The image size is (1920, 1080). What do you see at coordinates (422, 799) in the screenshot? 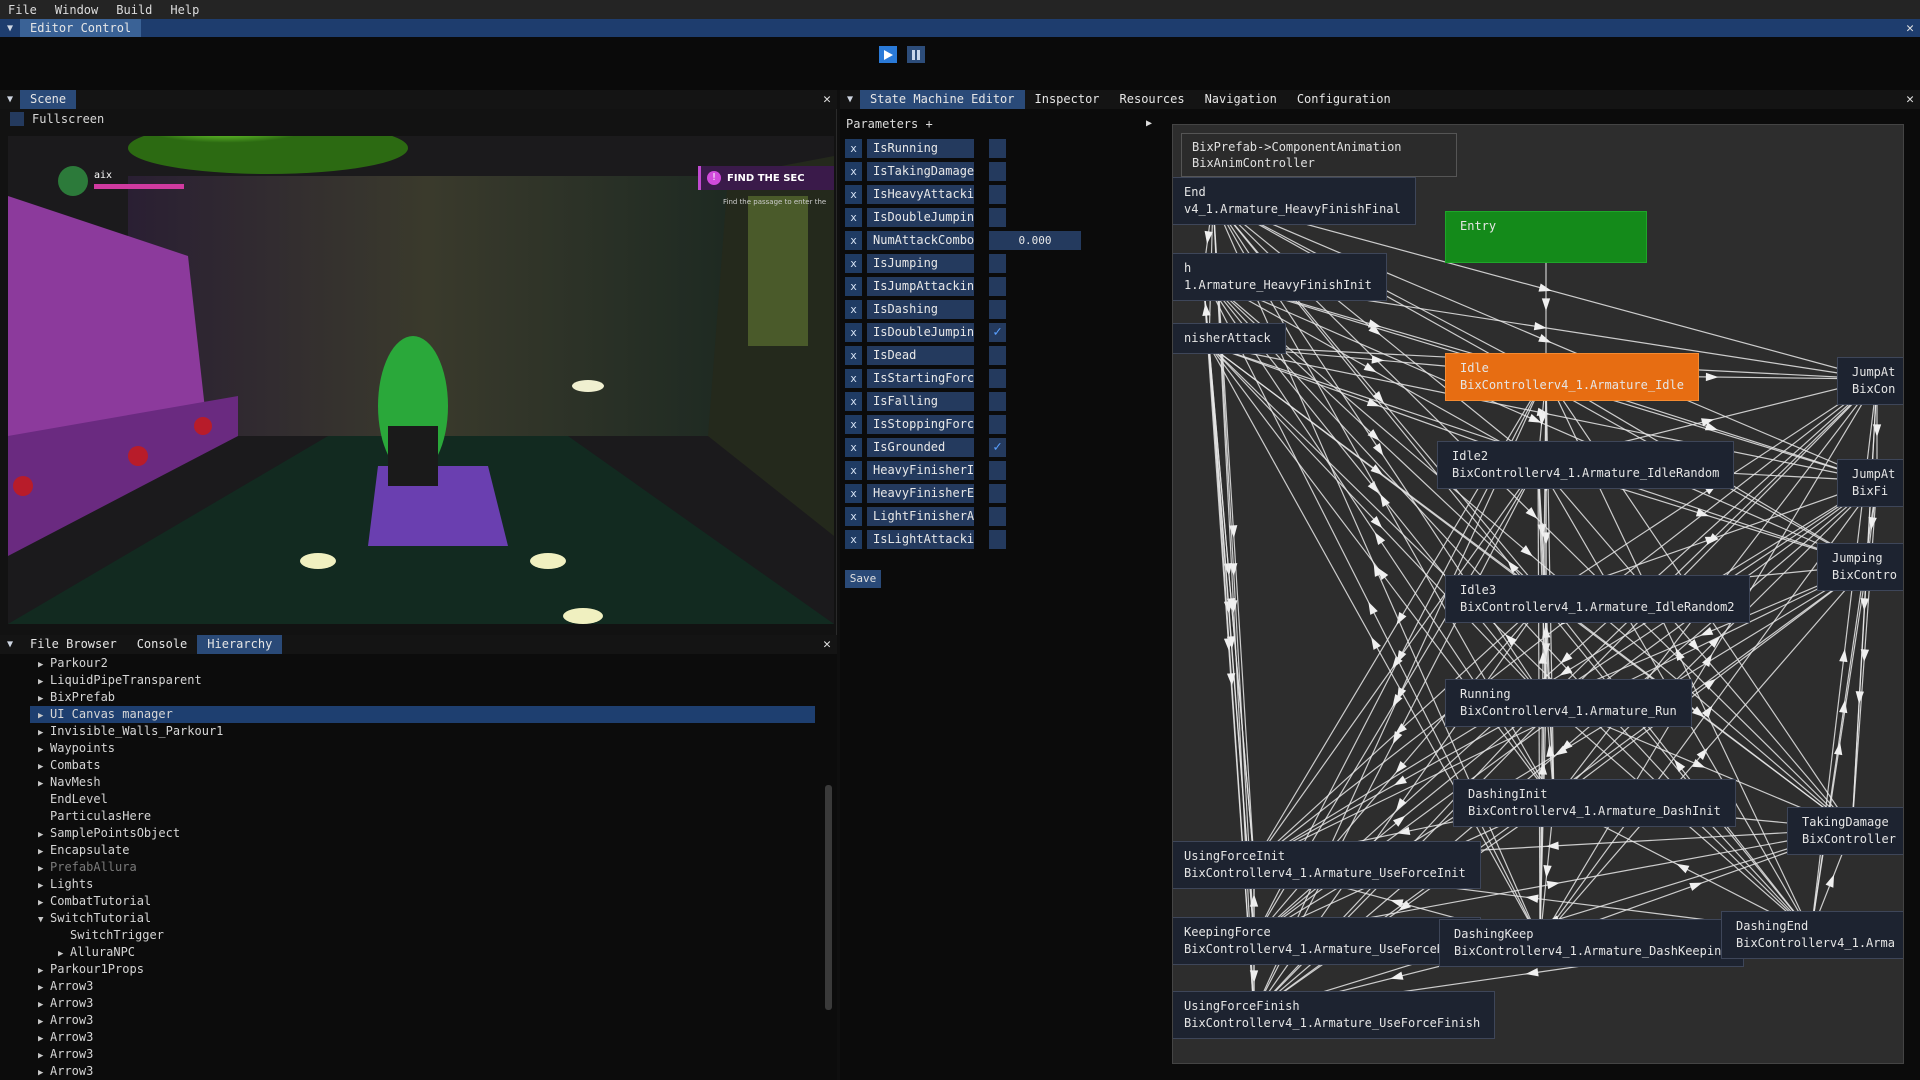
I see `tree-item: EndLevel` at bounding box center [422, 799].